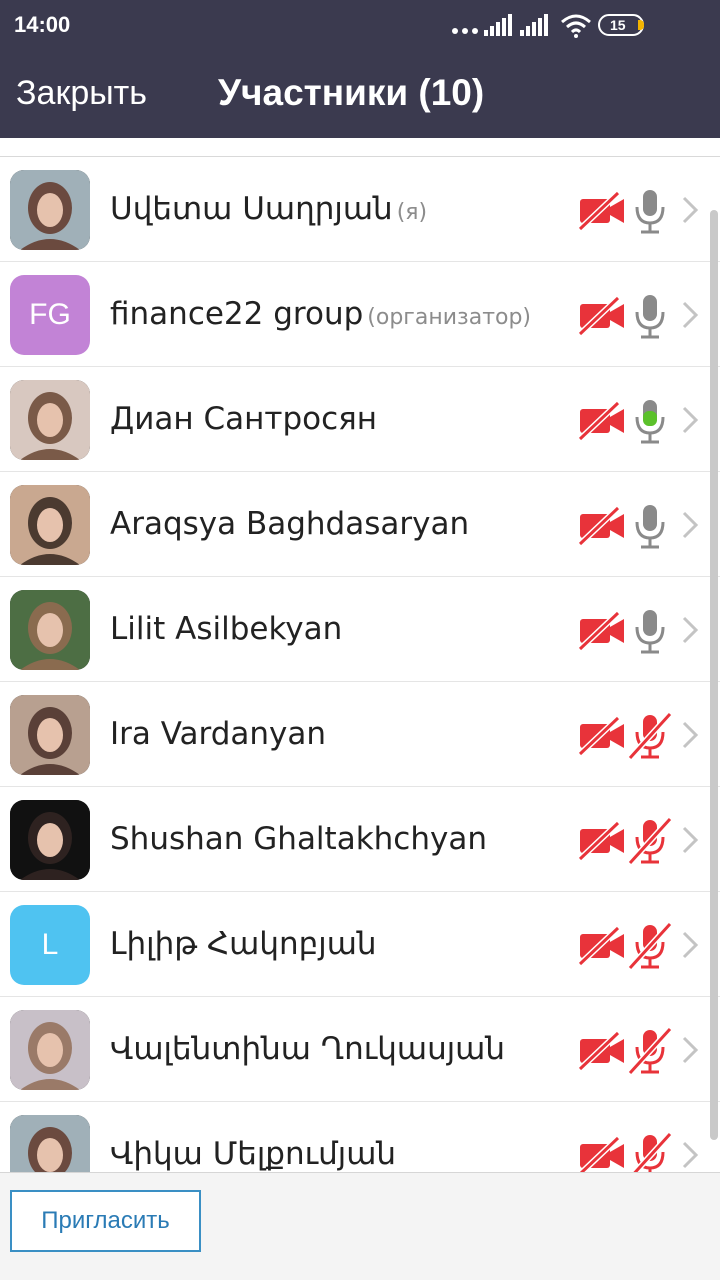 This screenshot has width=720, height=1280. I want to click on participant-name: Lilit Asilbekyan, so click(226, 629).